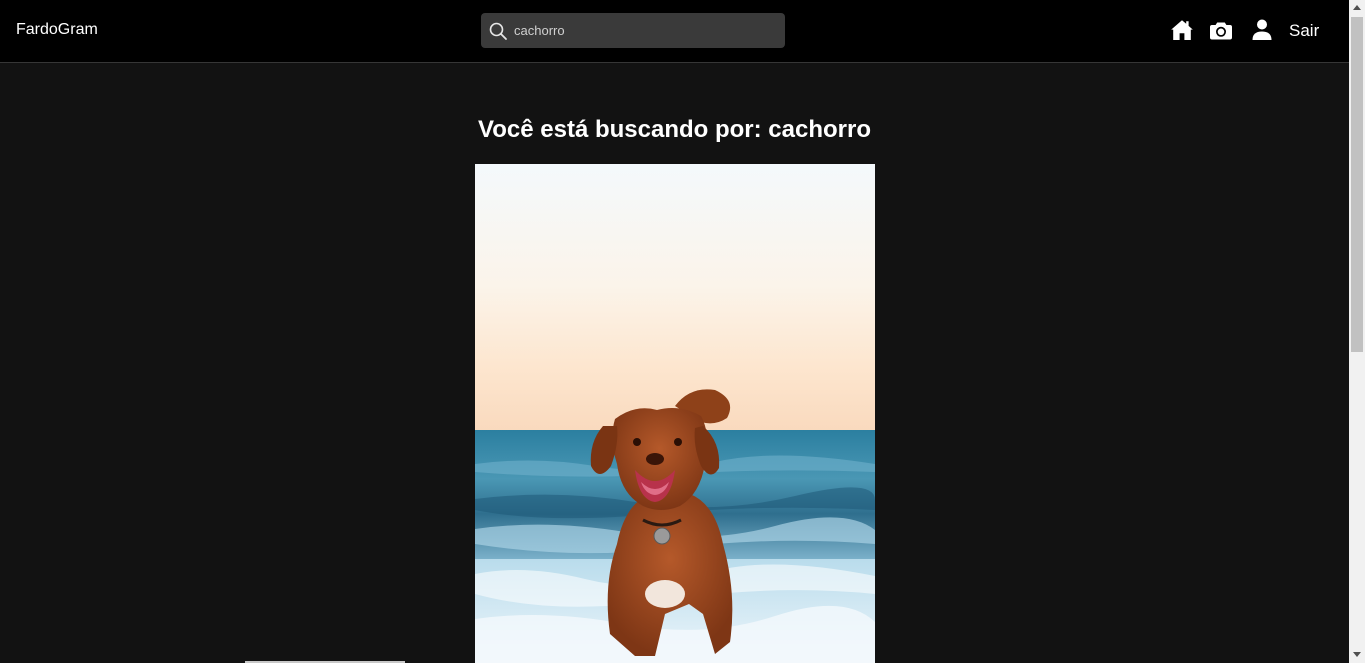 The height and width of the screenshot is (663, 1365). What do you see at coordinates (1357, 654) in the screenshot?
I see `scroll-down-arrow-icon` at bounding box center [1357, 654].